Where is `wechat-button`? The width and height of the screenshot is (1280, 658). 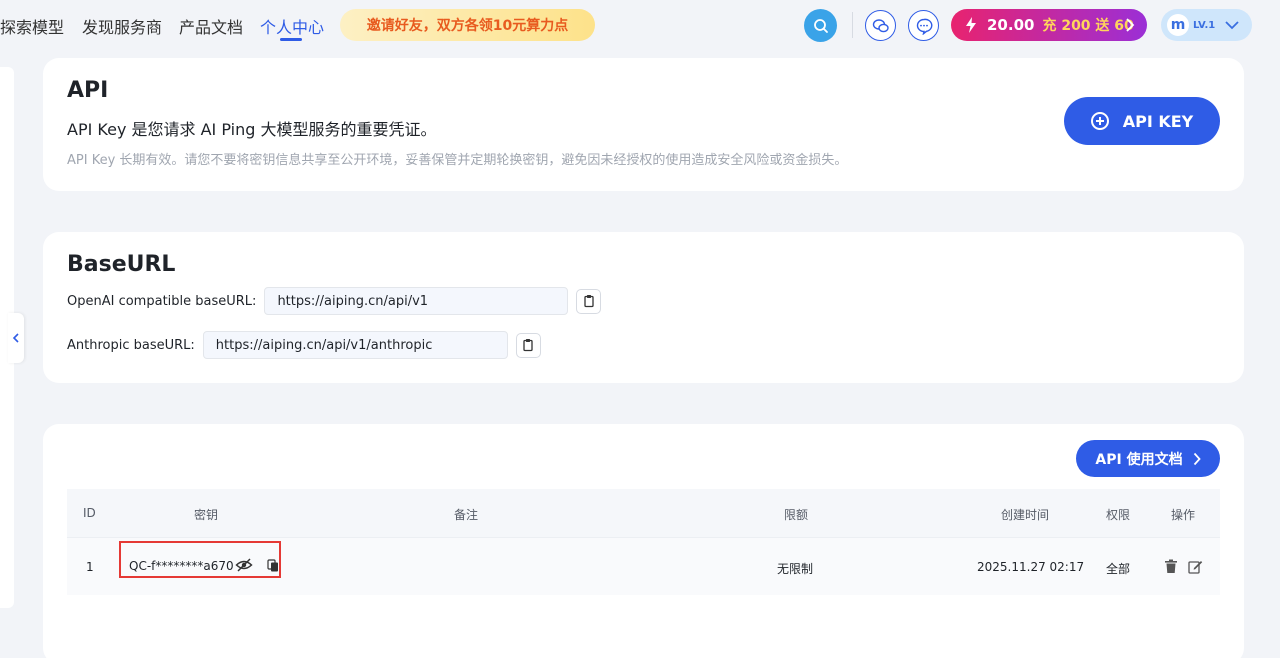 wechat-button is located at coordinates (880, 25).